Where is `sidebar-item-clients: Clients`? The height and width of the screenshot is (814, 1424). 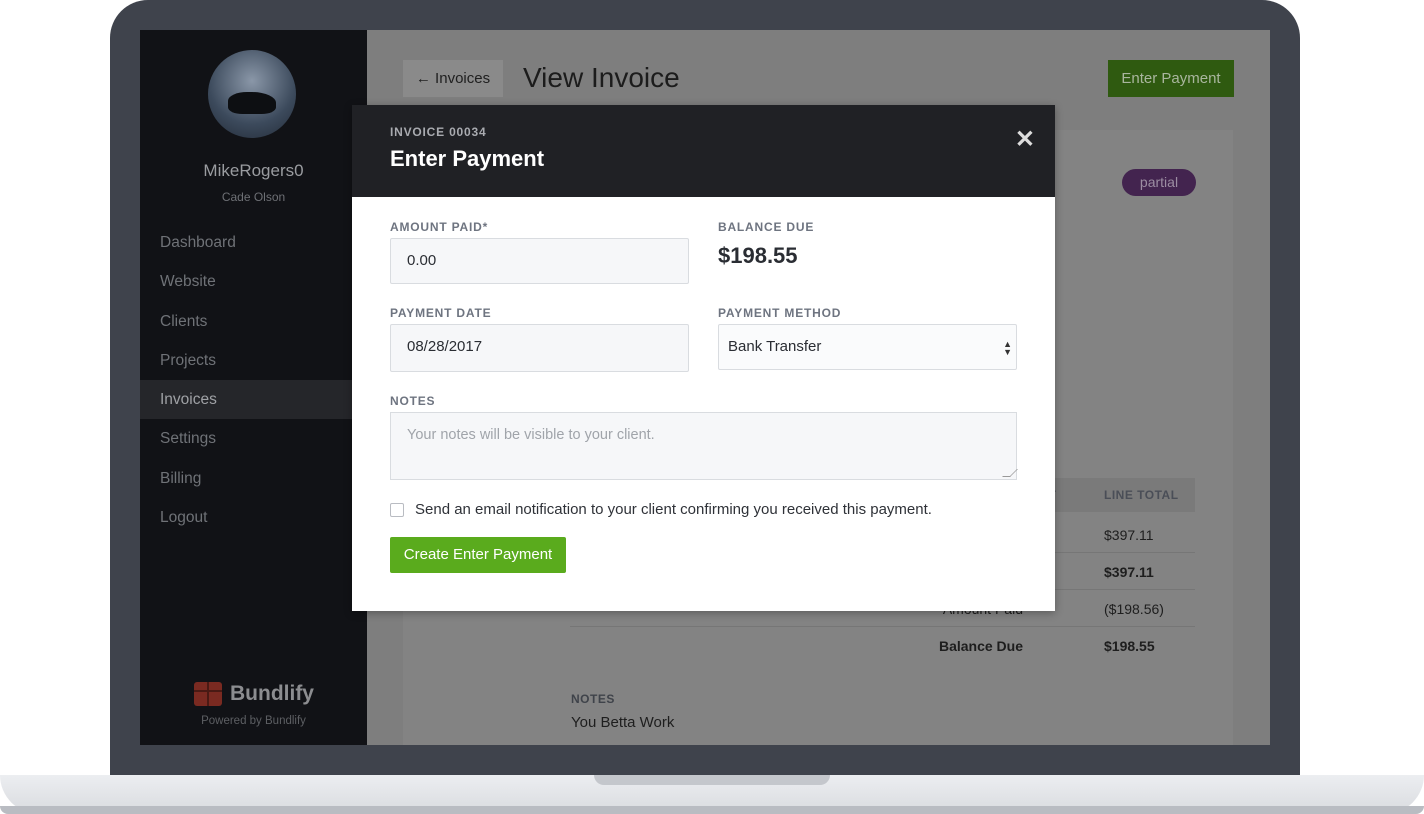
sidebar-item-clients: Clients is located at coordinates (253, 321).